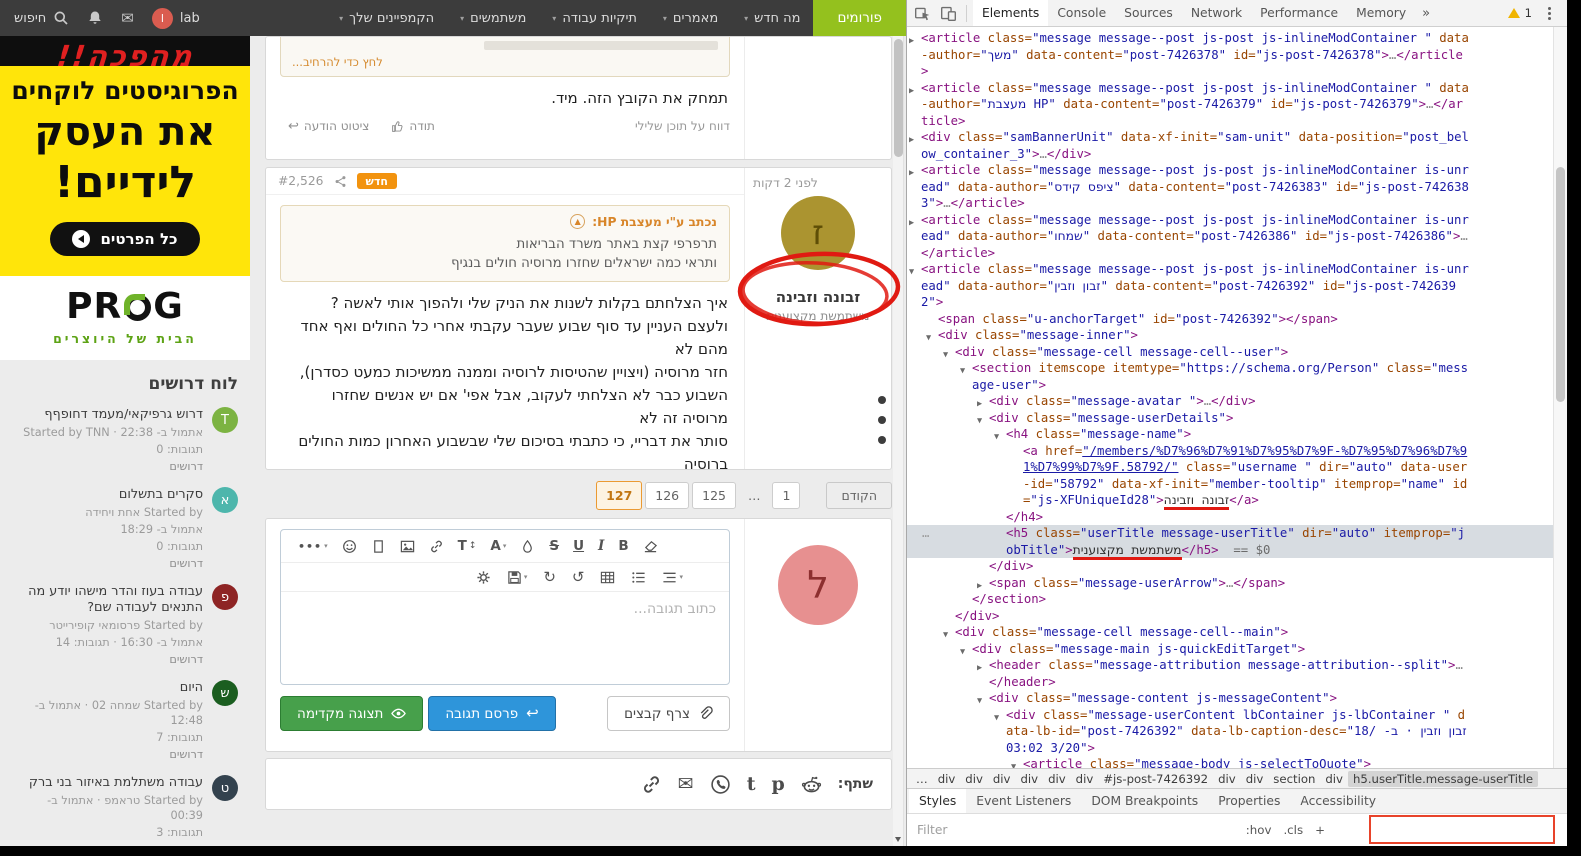 The image size is (1581, 856). Describe the element at coordinates (619, 495) in the screenshot. I see `pagination-page-127: 127` at that location.